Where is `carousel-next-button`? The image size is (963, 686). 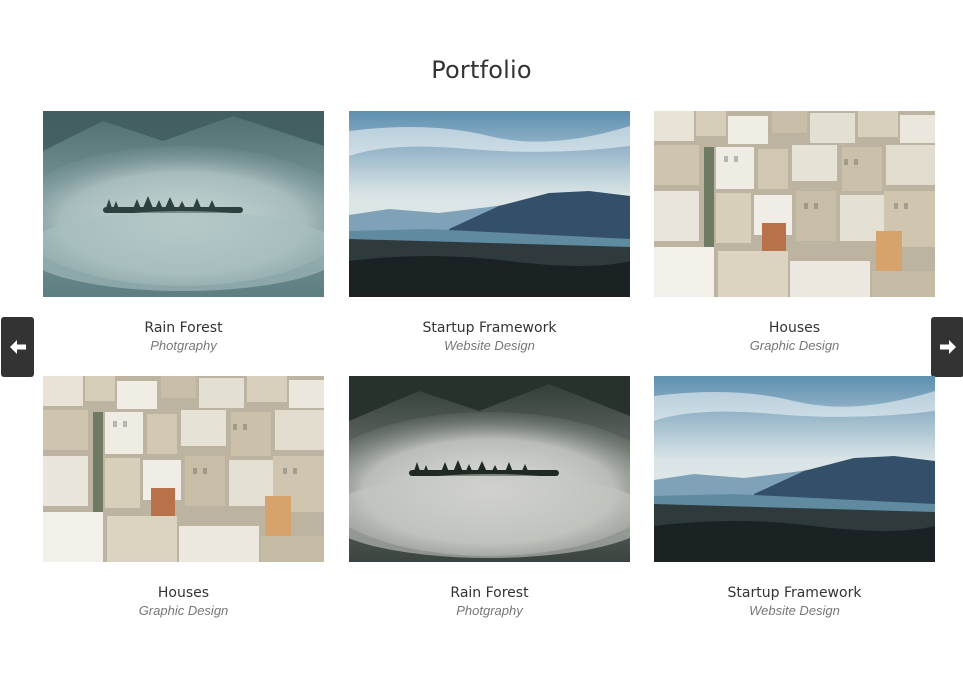 carousel-next-button is located at coordinates (947, 347).